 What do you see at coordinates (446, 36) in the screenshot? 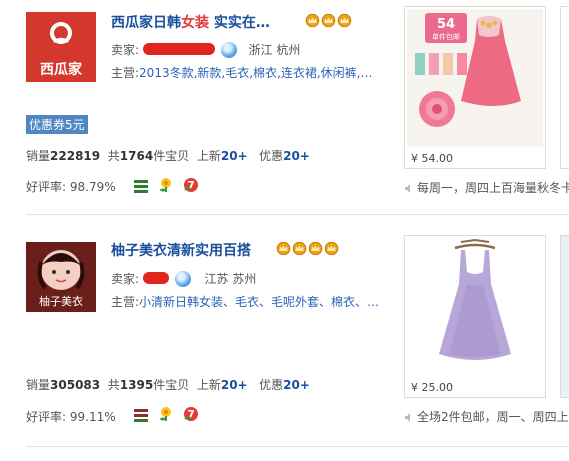
I see `svg-text: 单件包邮` at bounding box center [446, 36].